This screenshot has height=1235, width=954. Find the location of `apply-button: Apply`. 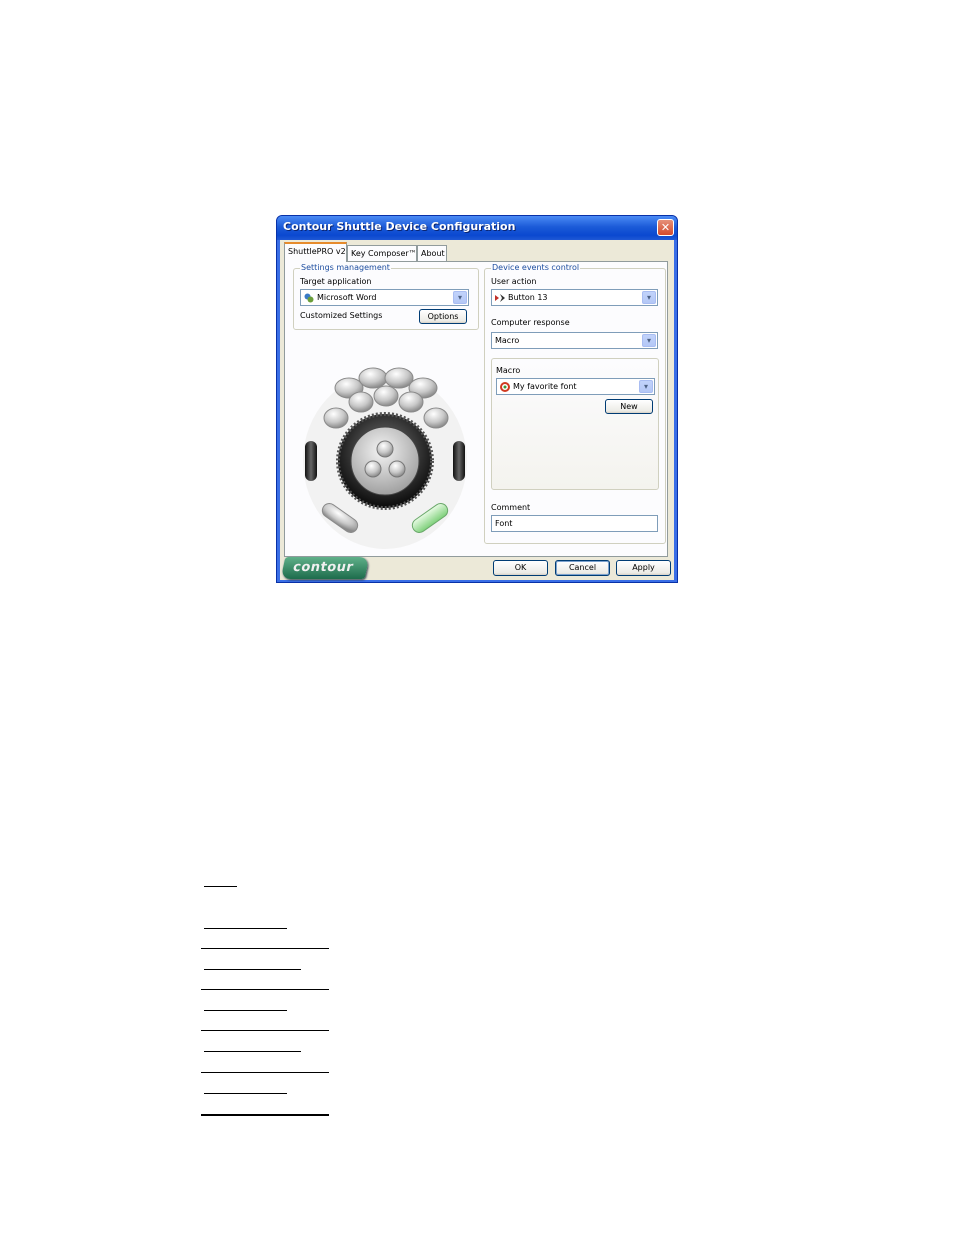

apply-button: Apply is located at coordinates (643, 568).